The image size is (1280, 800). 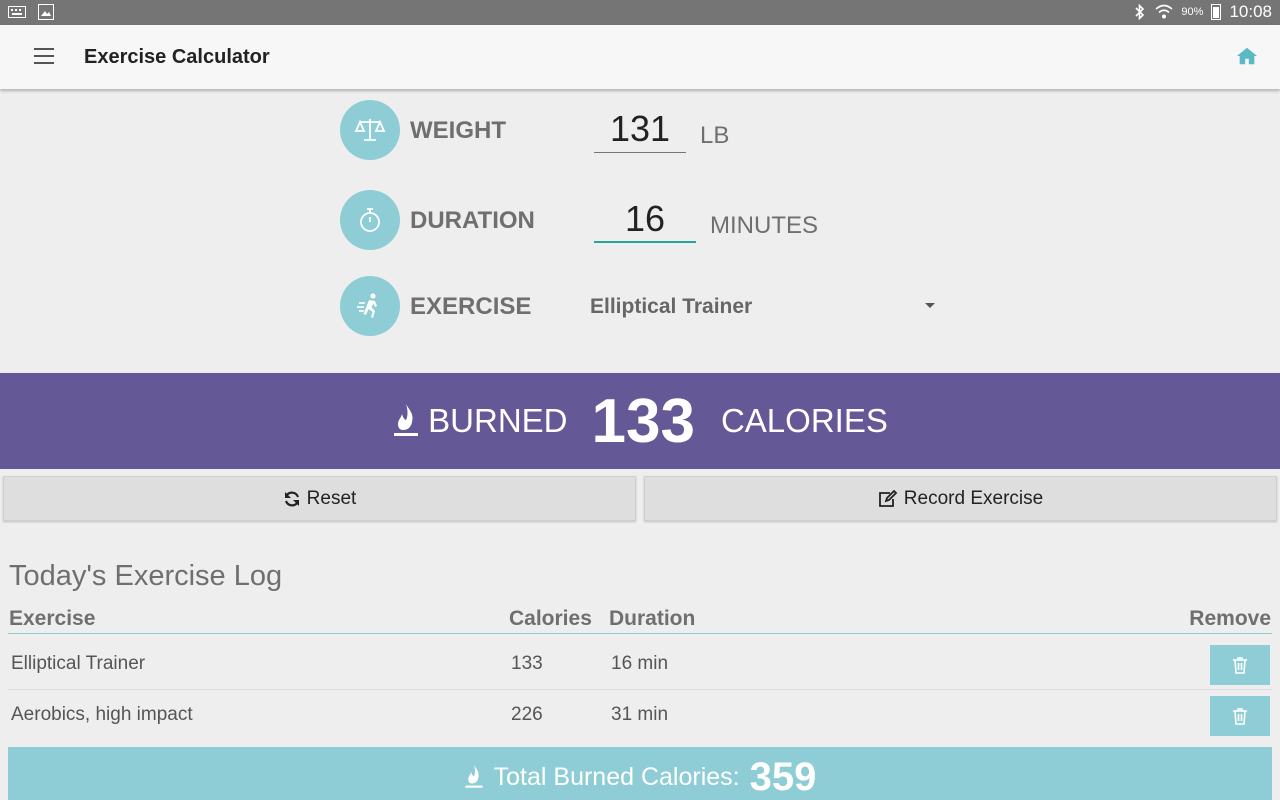 What do you see at coordinates (783, 776) in the screenshot?
I see `total-value: 359` at bounding box center [783, 776].